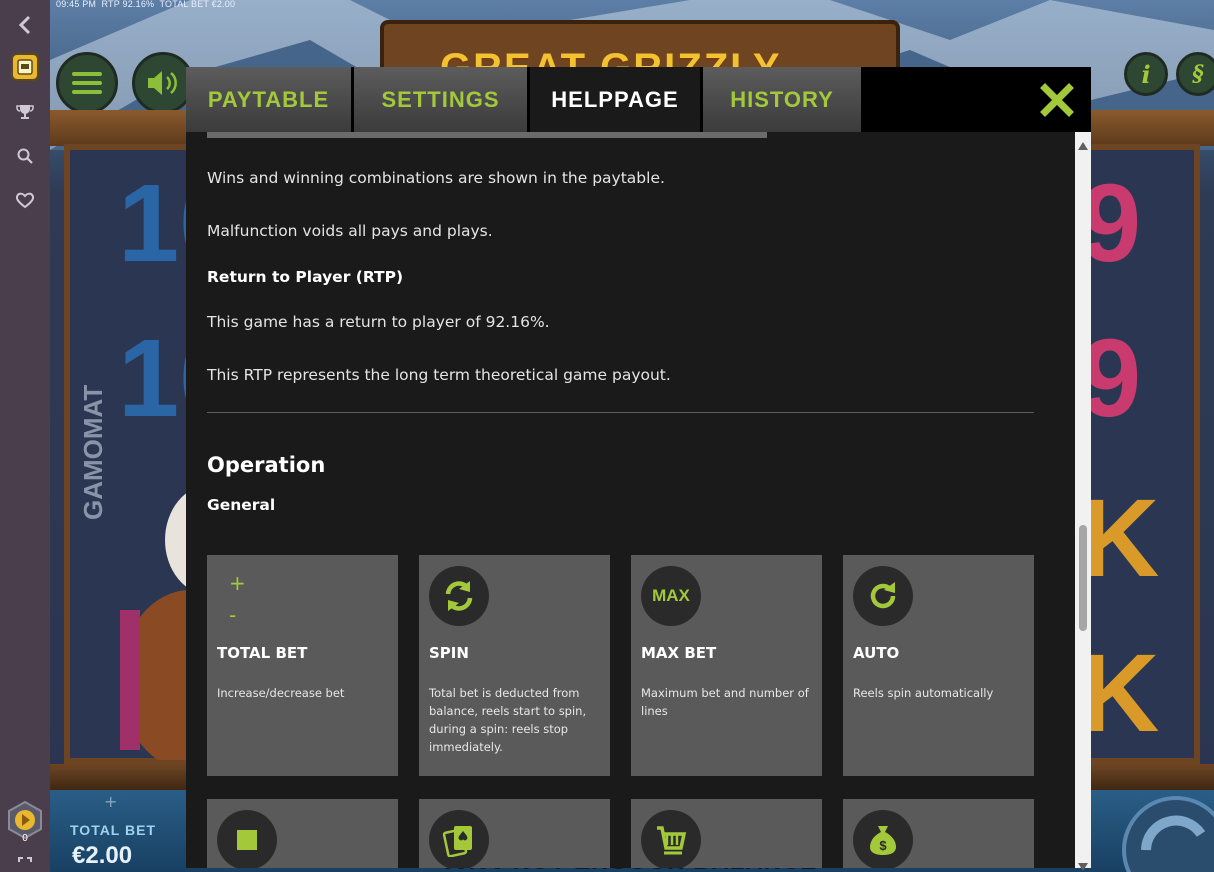 The height and width of the screenshot is (872, 1214). I want to click on menu-button, so click(87, 83).